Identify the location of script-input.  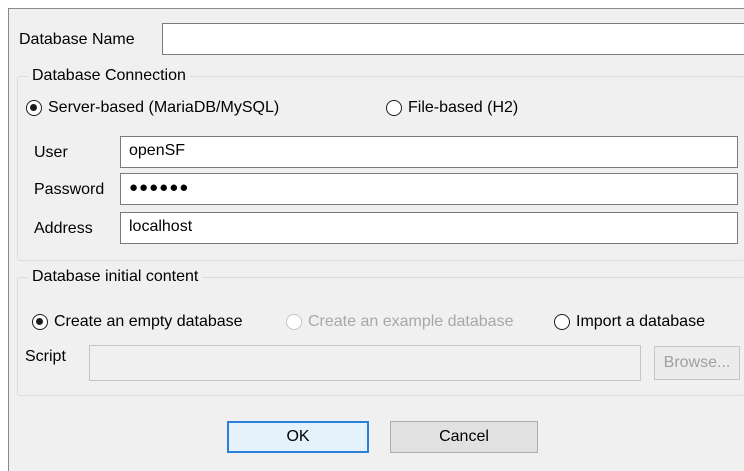
(365, 363).